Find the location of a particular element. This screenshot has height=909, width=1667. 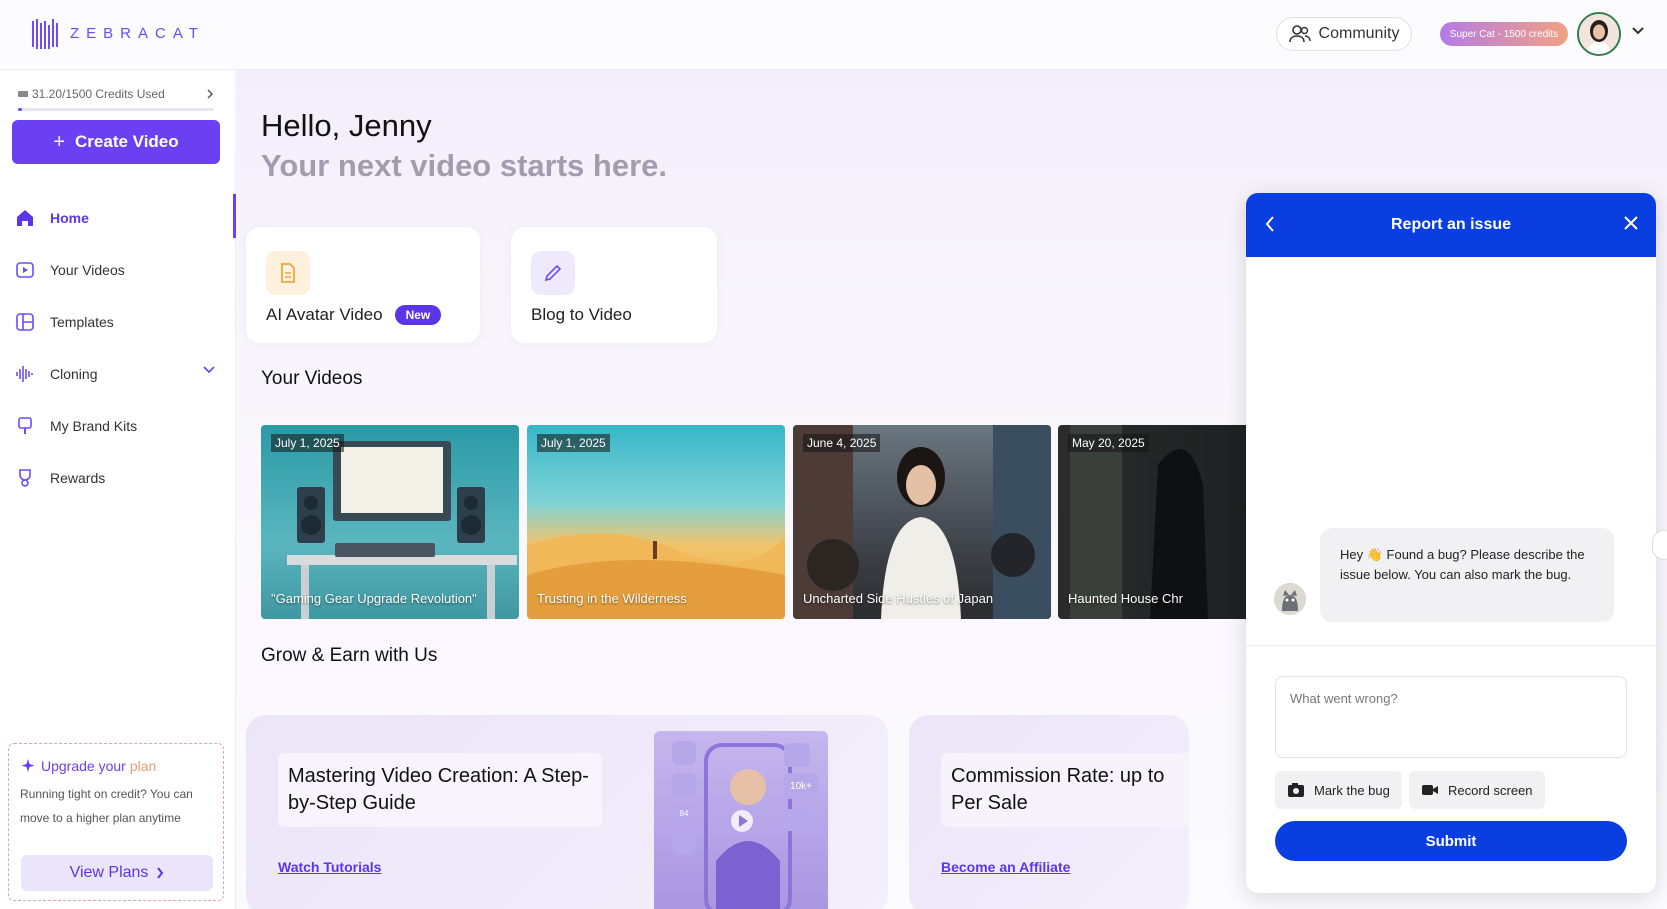

sidebar-item-label: Templates is located at coordinates (82, 322).